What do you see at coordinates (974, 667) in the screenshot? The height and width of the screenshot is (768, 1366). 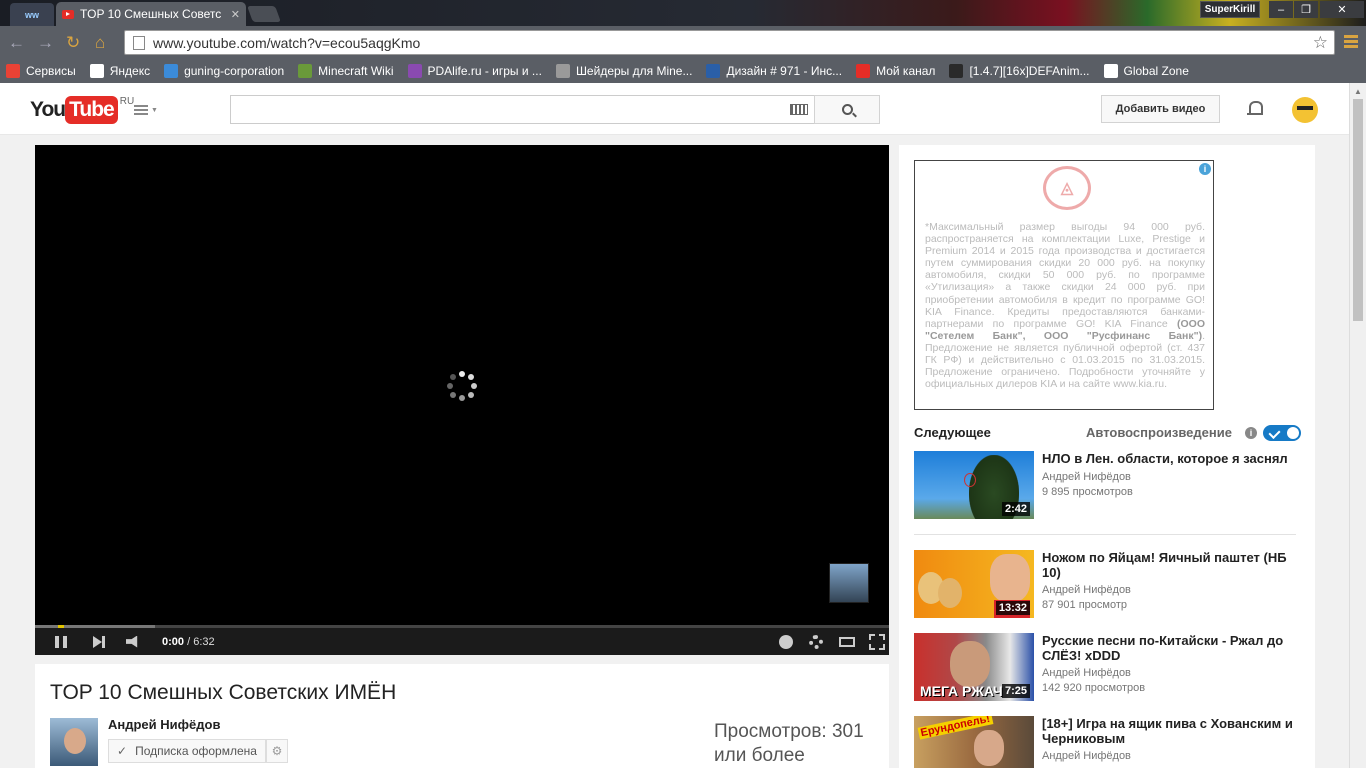 I see `video-thumbnail: МЕГА РЖАЧ 7:25` at bounding box center [974, 667].